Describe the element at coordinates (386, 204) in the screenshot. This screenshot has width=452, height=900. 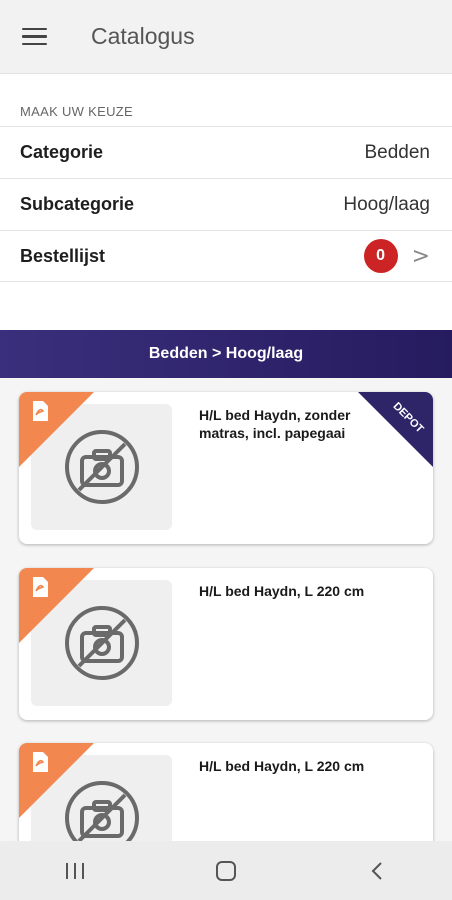
I see `subcategory-value: Hoog/laag` at that location.